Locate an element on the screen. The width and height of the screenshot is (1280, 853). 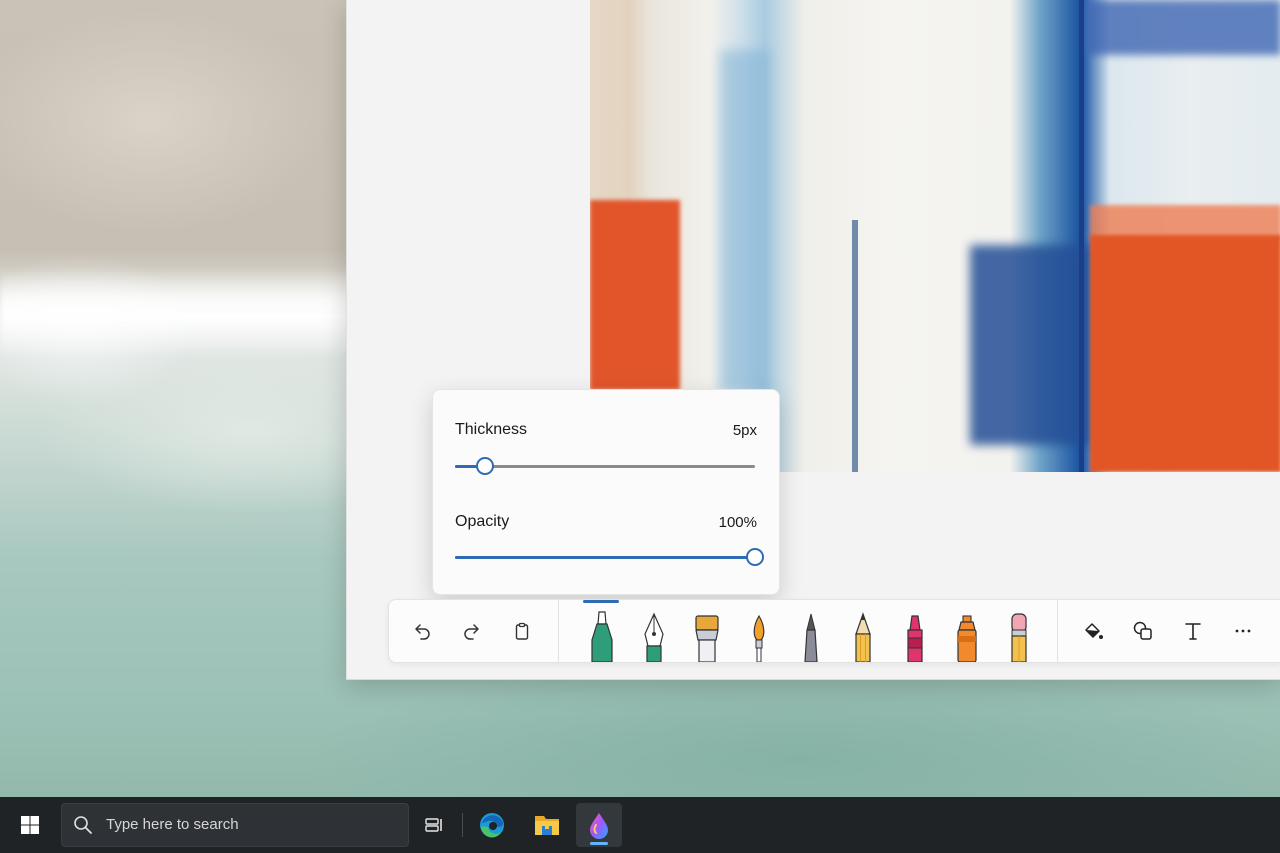
brush-settings-popup: Thickness 5px Opacity 100% is located at coordinates (606, 492).